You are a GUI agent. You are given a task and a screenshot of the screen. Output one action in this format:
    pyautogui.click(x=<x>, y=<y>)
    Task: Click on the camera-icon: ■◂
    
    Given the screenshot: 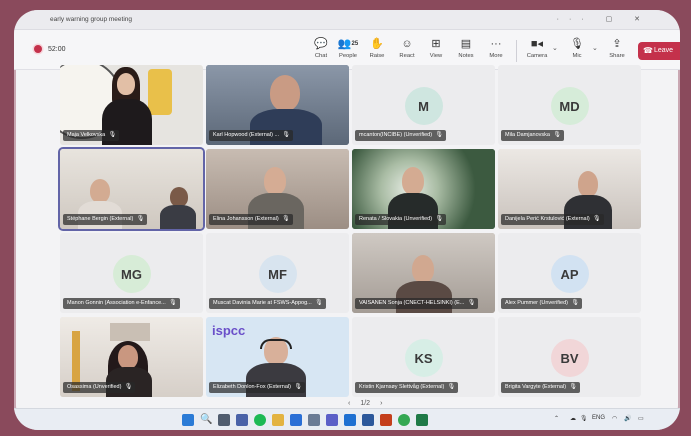 What is the action you would take?
    pyautogui.click(x=537, y=44)
    